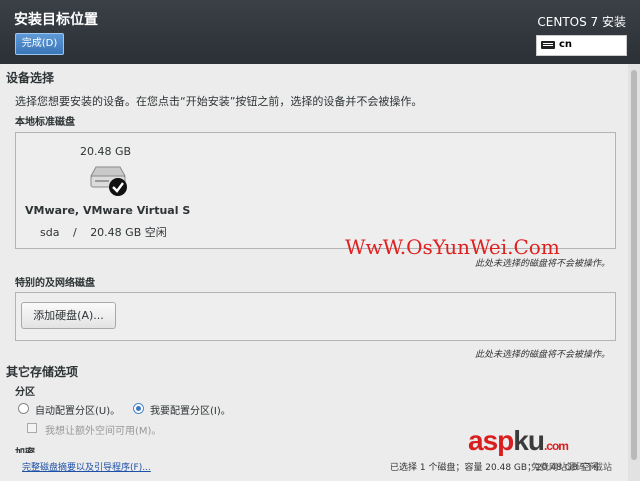  I want to click on storage-options-heading: 其它存储选项, so click(42, 372).